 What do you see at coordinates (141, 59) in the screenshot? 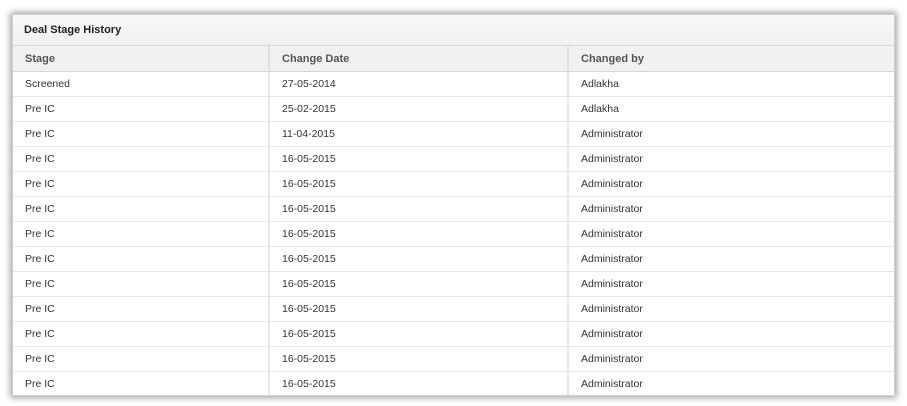
I see `column-header-stage: Stage` at bounding box center [141, 59].